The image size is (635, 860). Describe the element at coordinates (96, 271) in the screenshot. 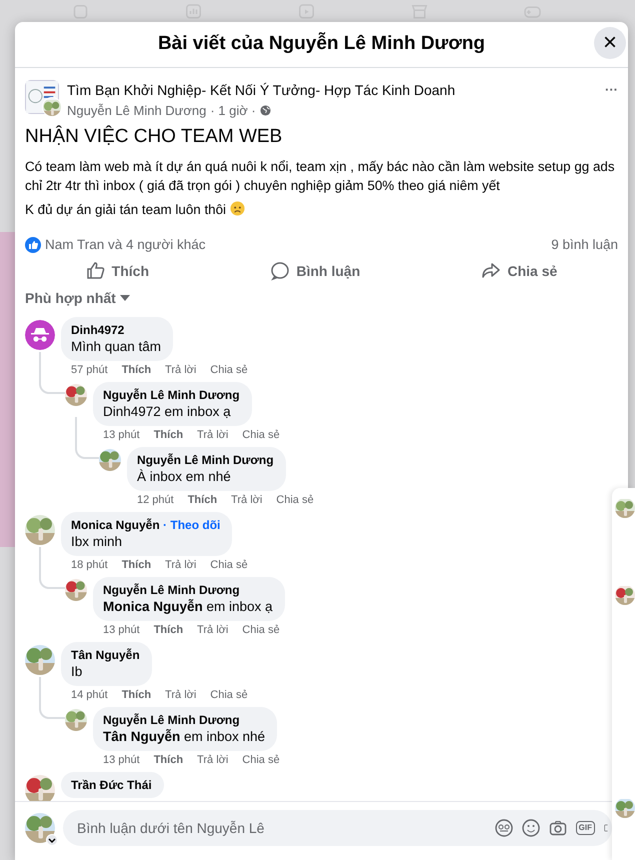

I see `thumbs-up-icon` at that location.